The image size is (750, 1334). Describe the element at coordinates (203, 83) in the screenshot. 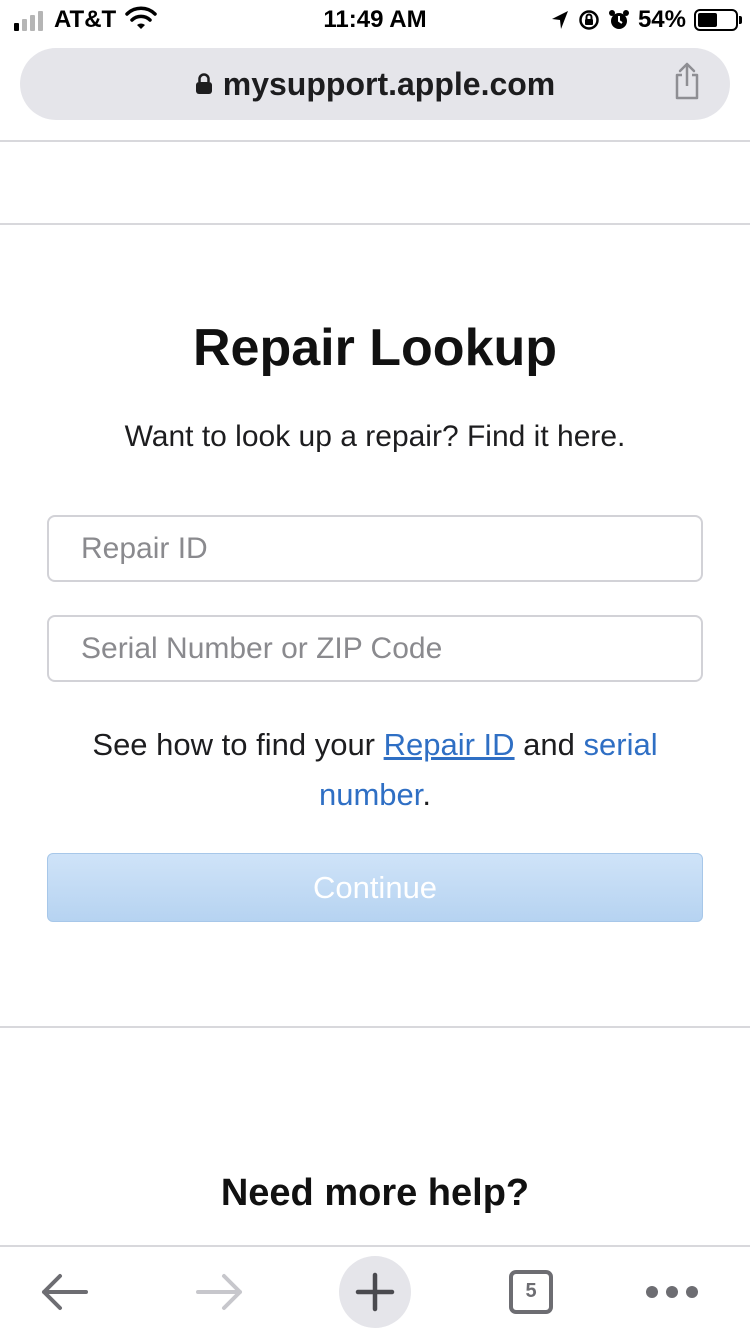

I see `lock-icon` at that location.